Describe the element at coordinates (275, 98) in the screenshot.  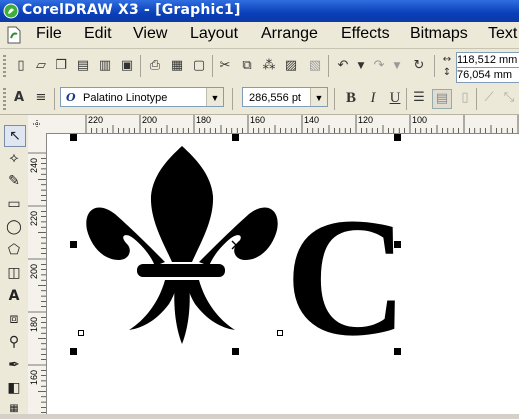
I see `font-size-value: 286,556 pt` at that location.